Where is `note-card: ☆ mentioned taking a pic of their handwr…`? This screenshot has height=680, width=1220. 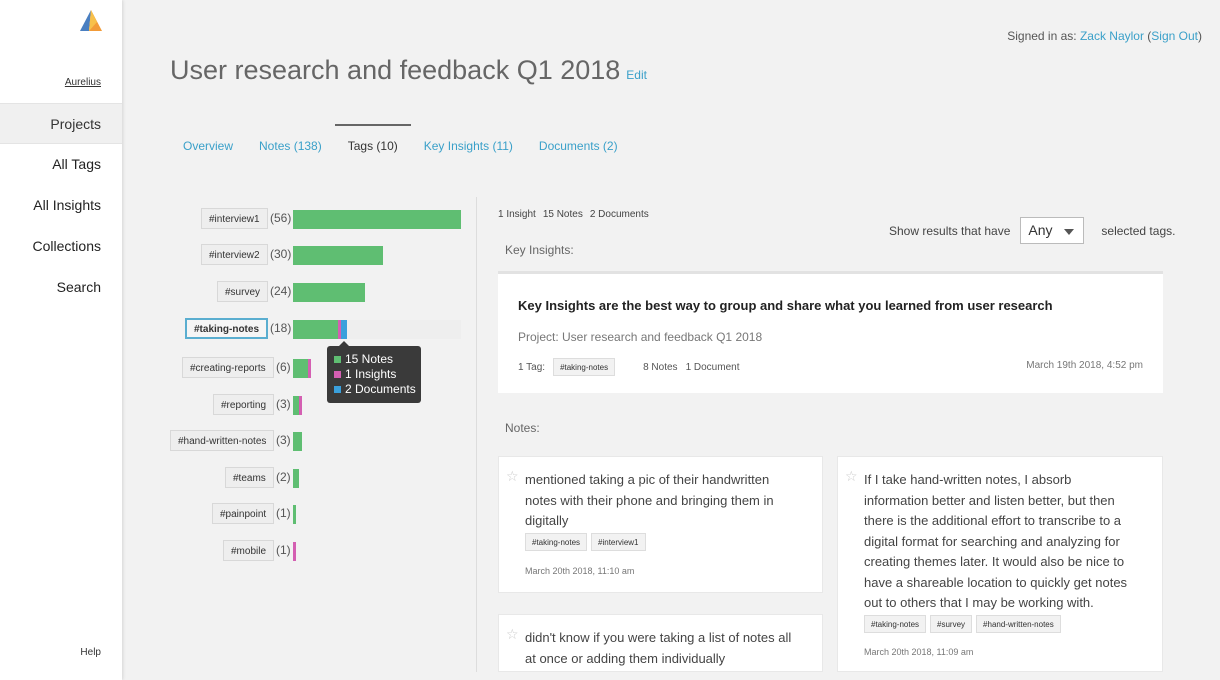
note-card: ☆ mentioned taking a pic of their handwr… is located at coordinates (660, 524).